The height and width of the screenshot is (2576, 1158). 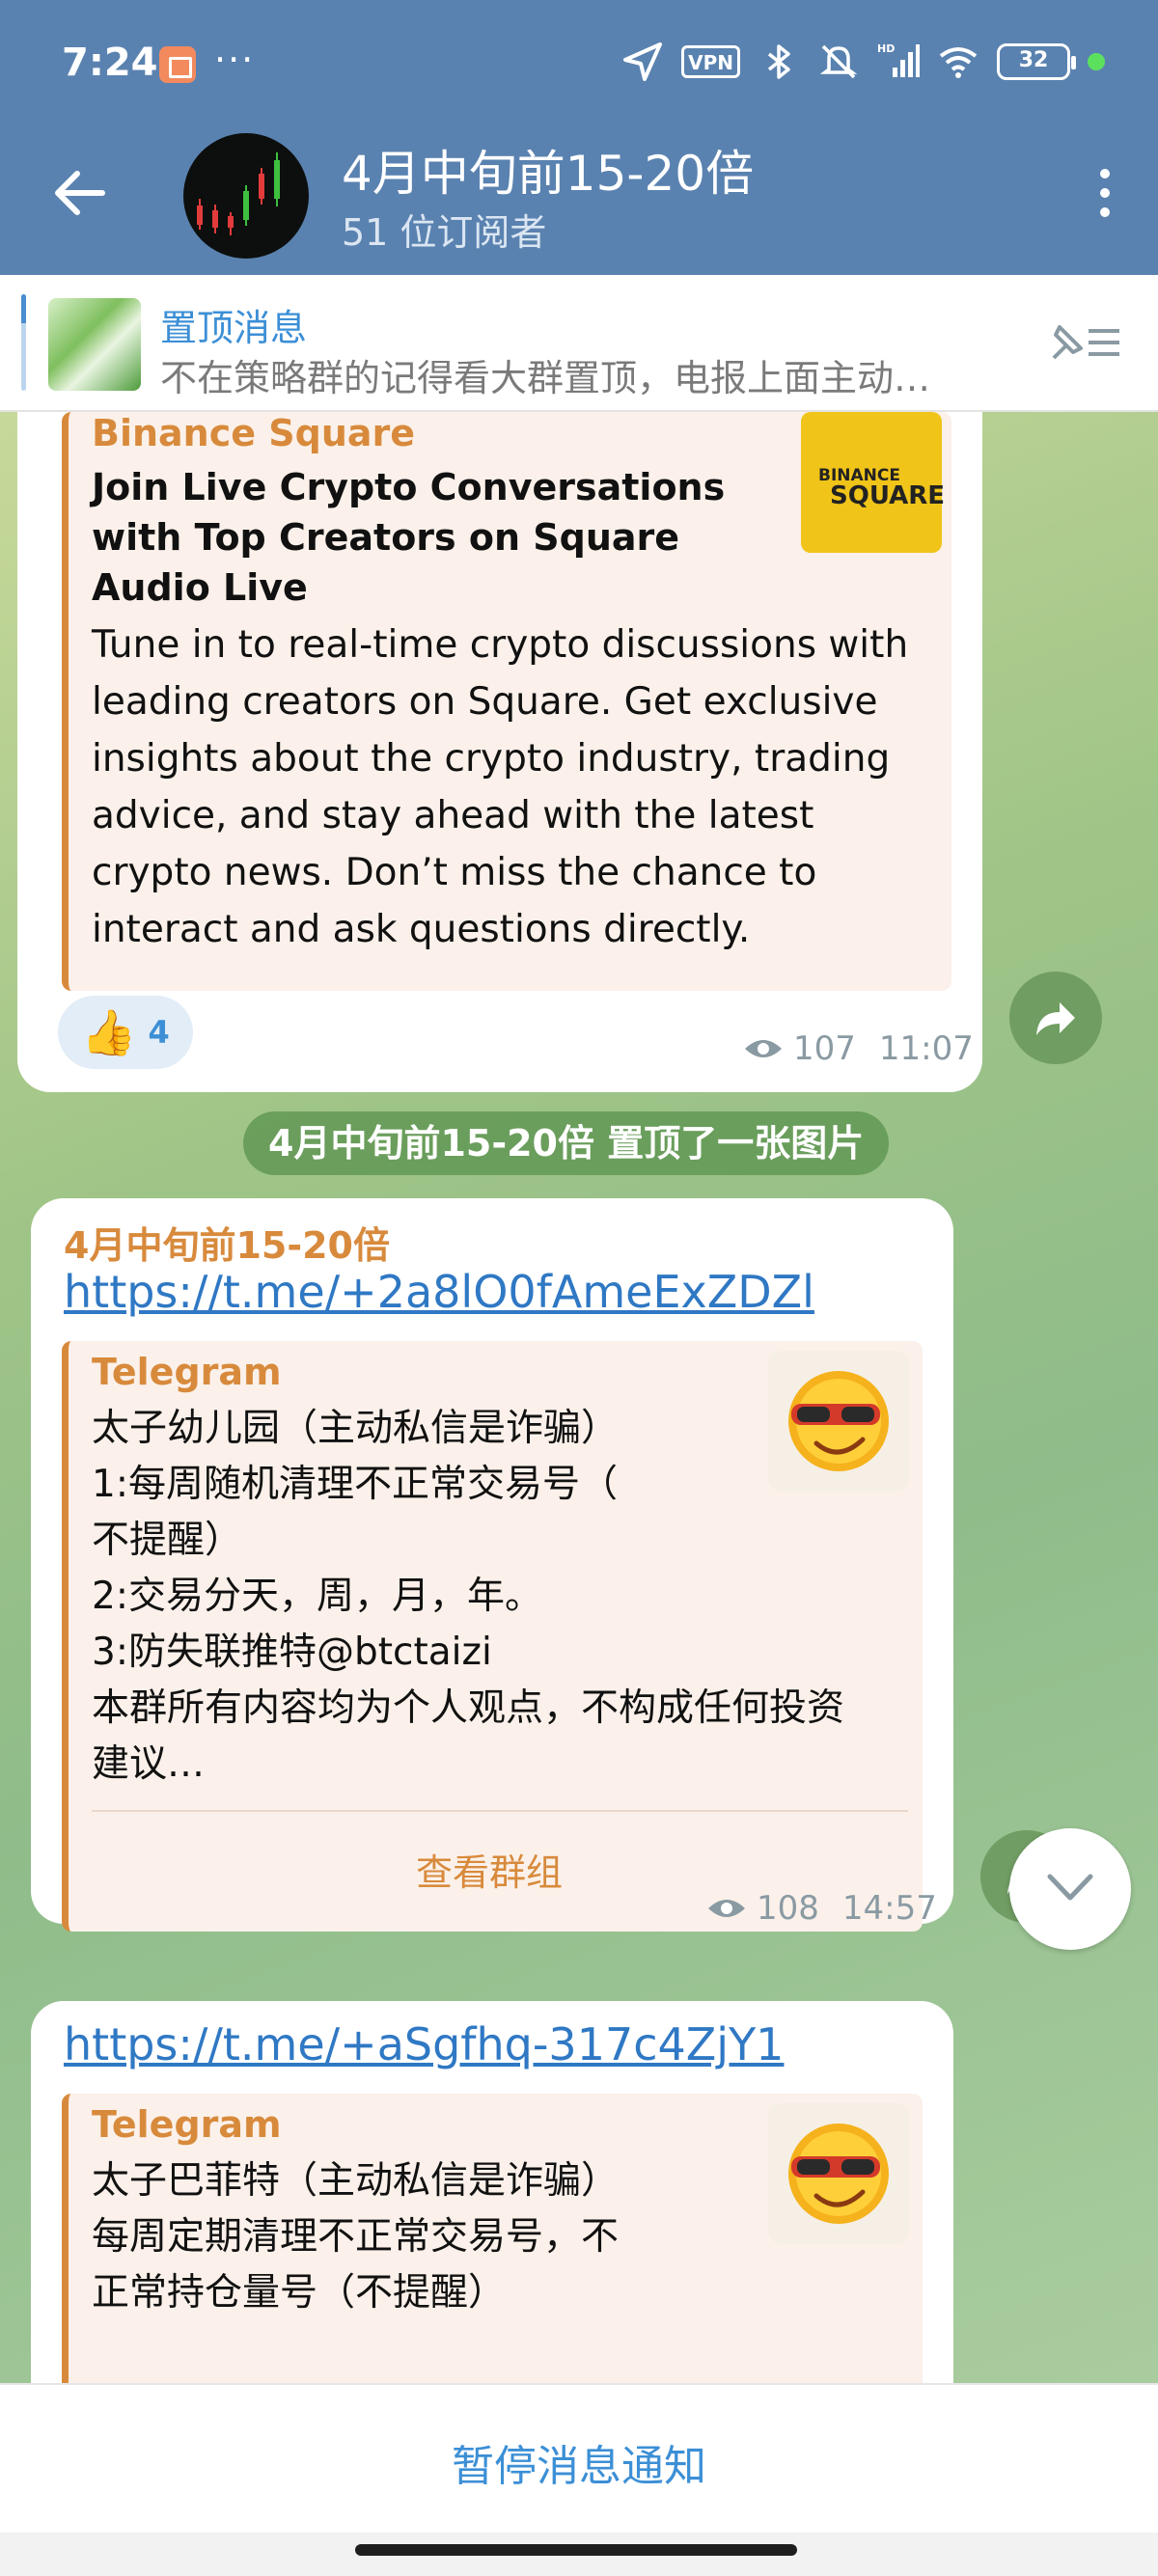 What do you see at coordinates (110, 63) in the screenshot?
I see `status-time: 7:24` at bounding box center [110, 63].